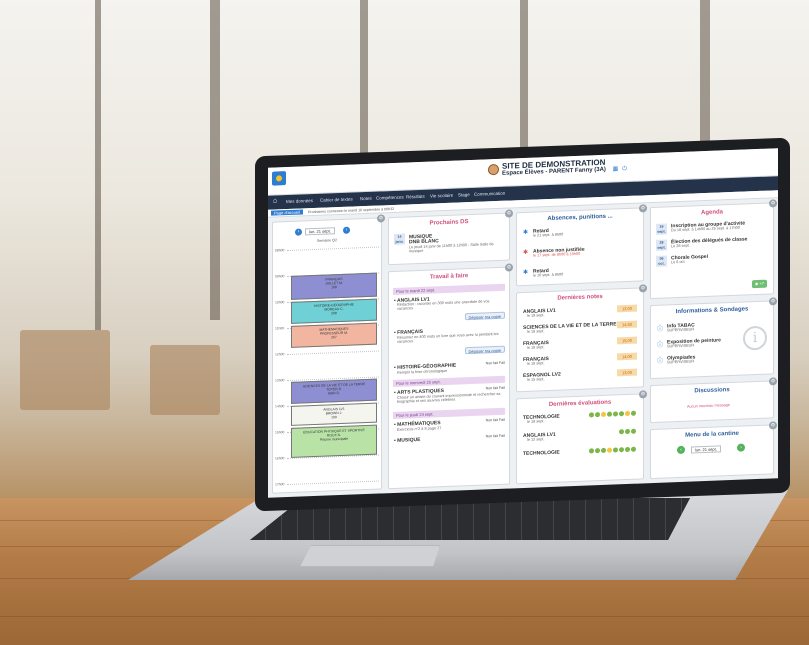 The height and width of the screenshot is (645, 809). What do you see at coordinates (334, 335) in the screenshot?
I see `lesson-block: MATHÉMATIQUES PROFESSEUR M. 207` at bounding box center [334, 335].